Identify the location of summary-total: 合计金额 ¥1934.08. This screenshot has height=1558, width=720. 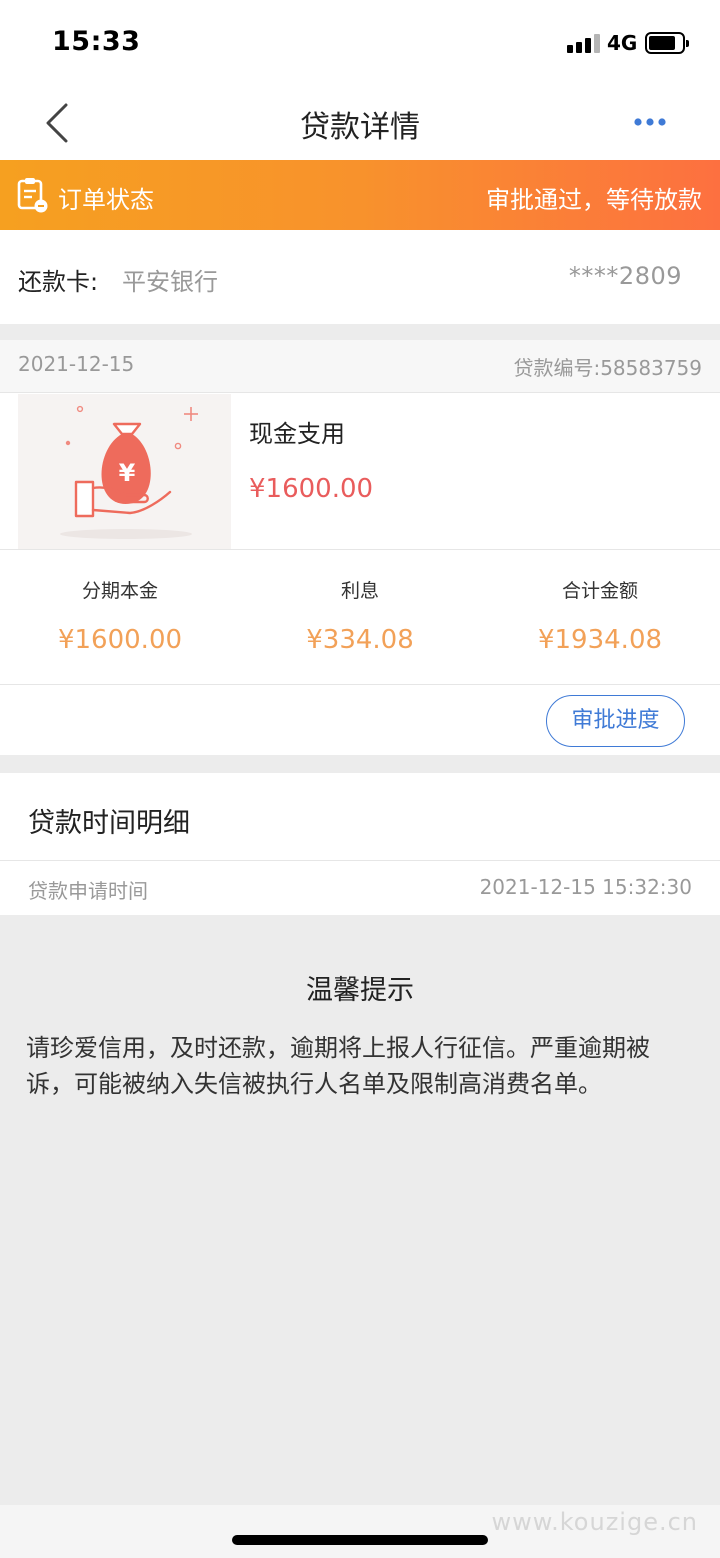
(600, 615).